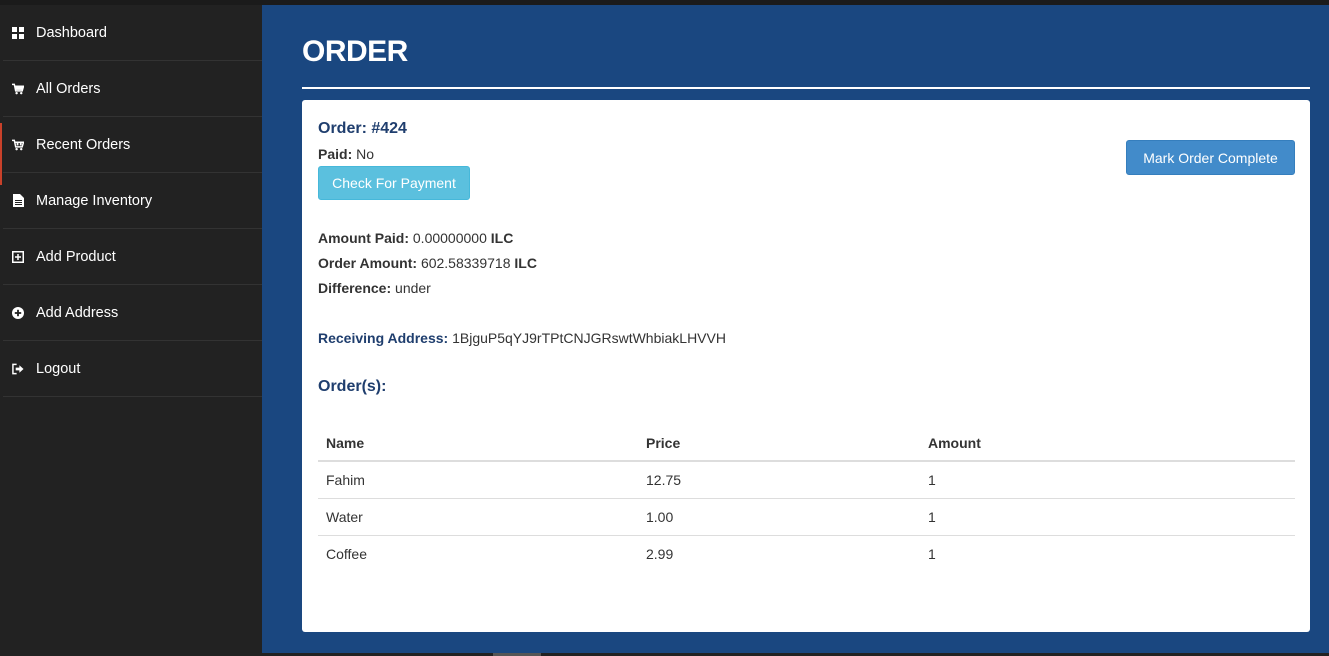 The height and width of the screenshot is (656, 1329). Describe the element at coordinates (478, 517) in the screenshot. I see `item-name-cell: Water` at that location.